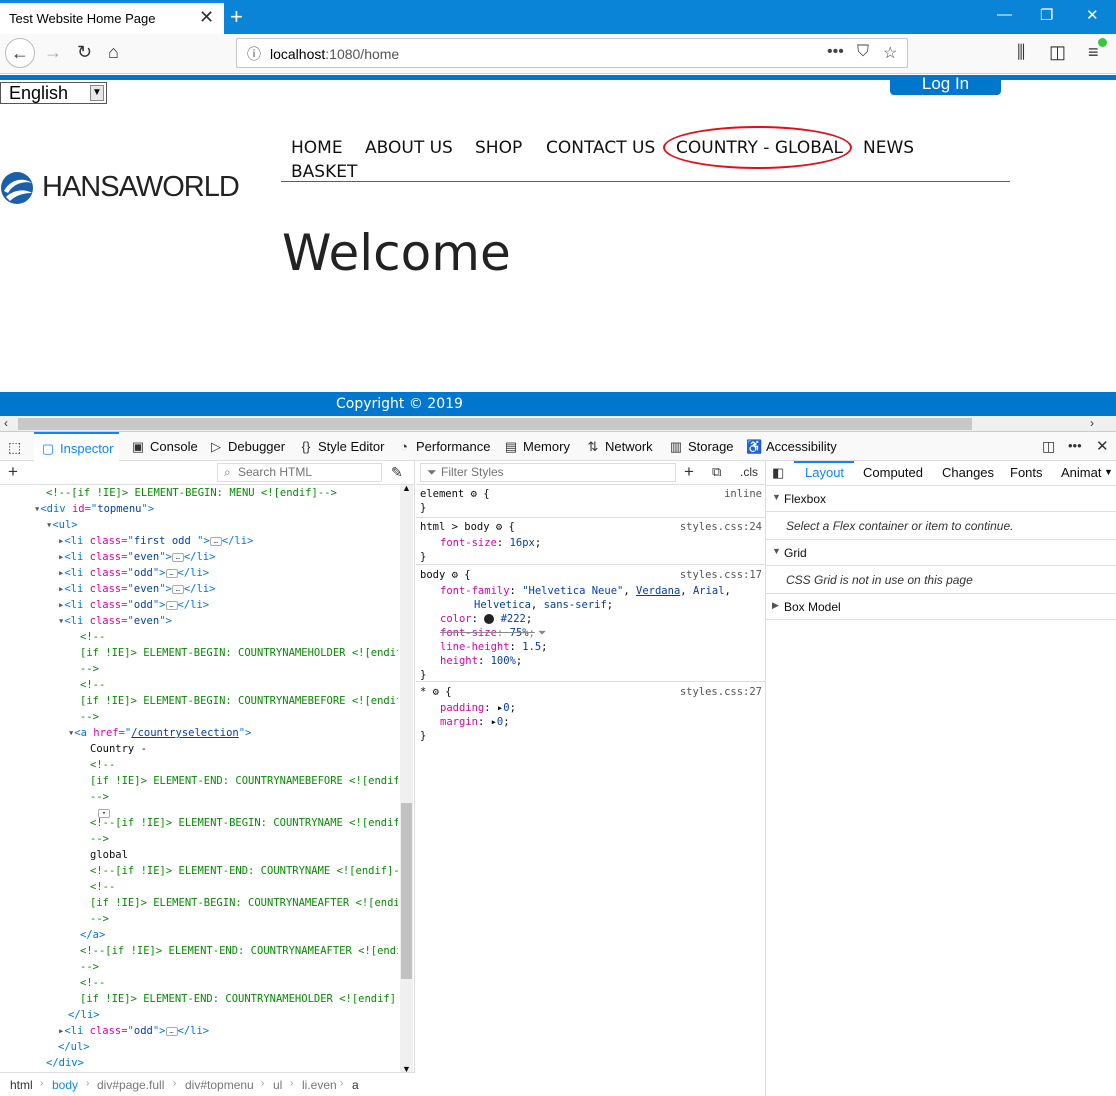 This screenshot has height=1096, width=1116. What do you see at coordinates (319, 1085) in the screenshot?
I see `breadcrumb-li: li.even` at bounding box center [319, 1085].